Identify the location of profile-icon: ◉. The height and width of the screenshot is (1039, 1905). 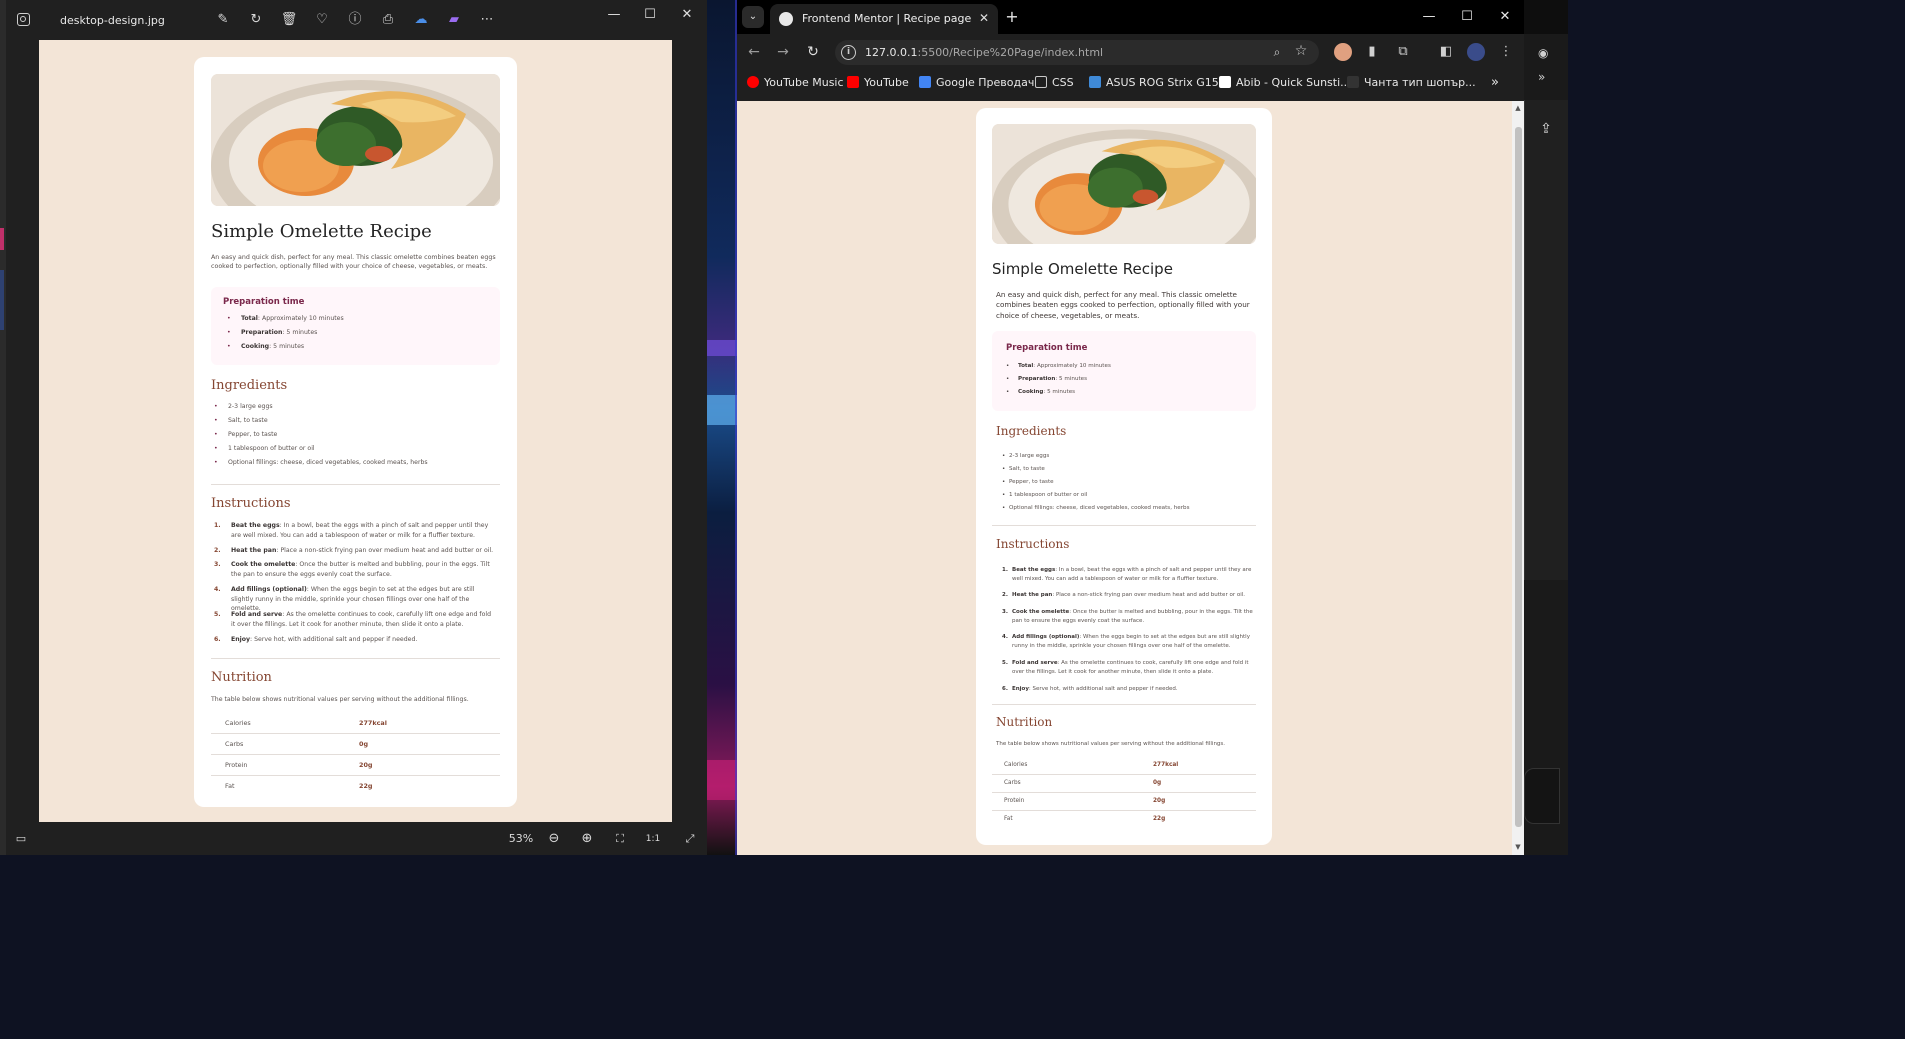
(1543, 53).